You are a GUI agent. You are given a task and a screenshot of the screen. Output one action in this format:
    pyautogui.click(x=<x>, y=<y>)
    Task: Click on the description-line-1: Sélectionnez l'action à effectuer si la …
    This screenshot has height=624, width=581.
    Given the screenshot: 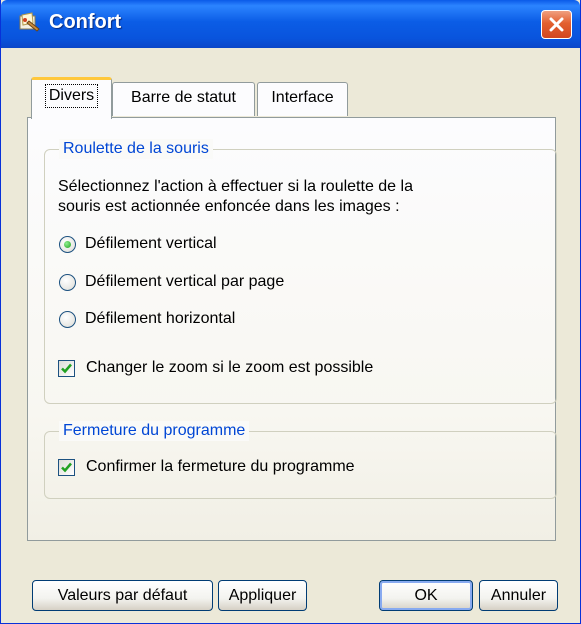 What is the action you would take?
    pyautogui.click(x=235, y=186)
    